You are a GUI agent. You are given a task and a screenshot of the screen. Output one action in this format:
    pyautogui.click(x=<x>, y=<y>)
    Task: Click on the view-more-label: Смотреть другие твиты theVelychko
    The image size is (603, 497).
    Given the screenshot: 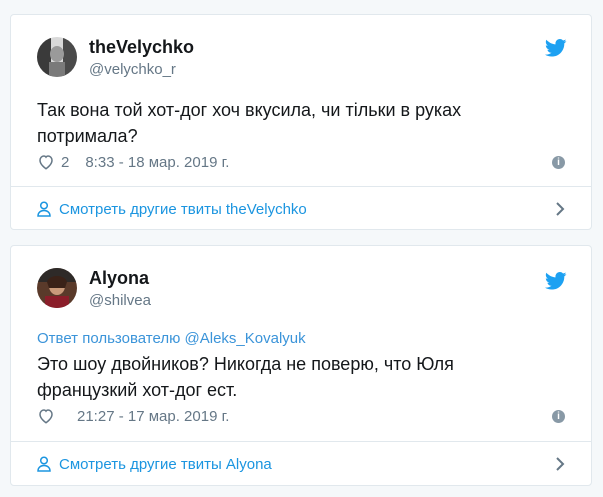 What is the action you would take?
    pyautogui.click(x=183, y=209)
    